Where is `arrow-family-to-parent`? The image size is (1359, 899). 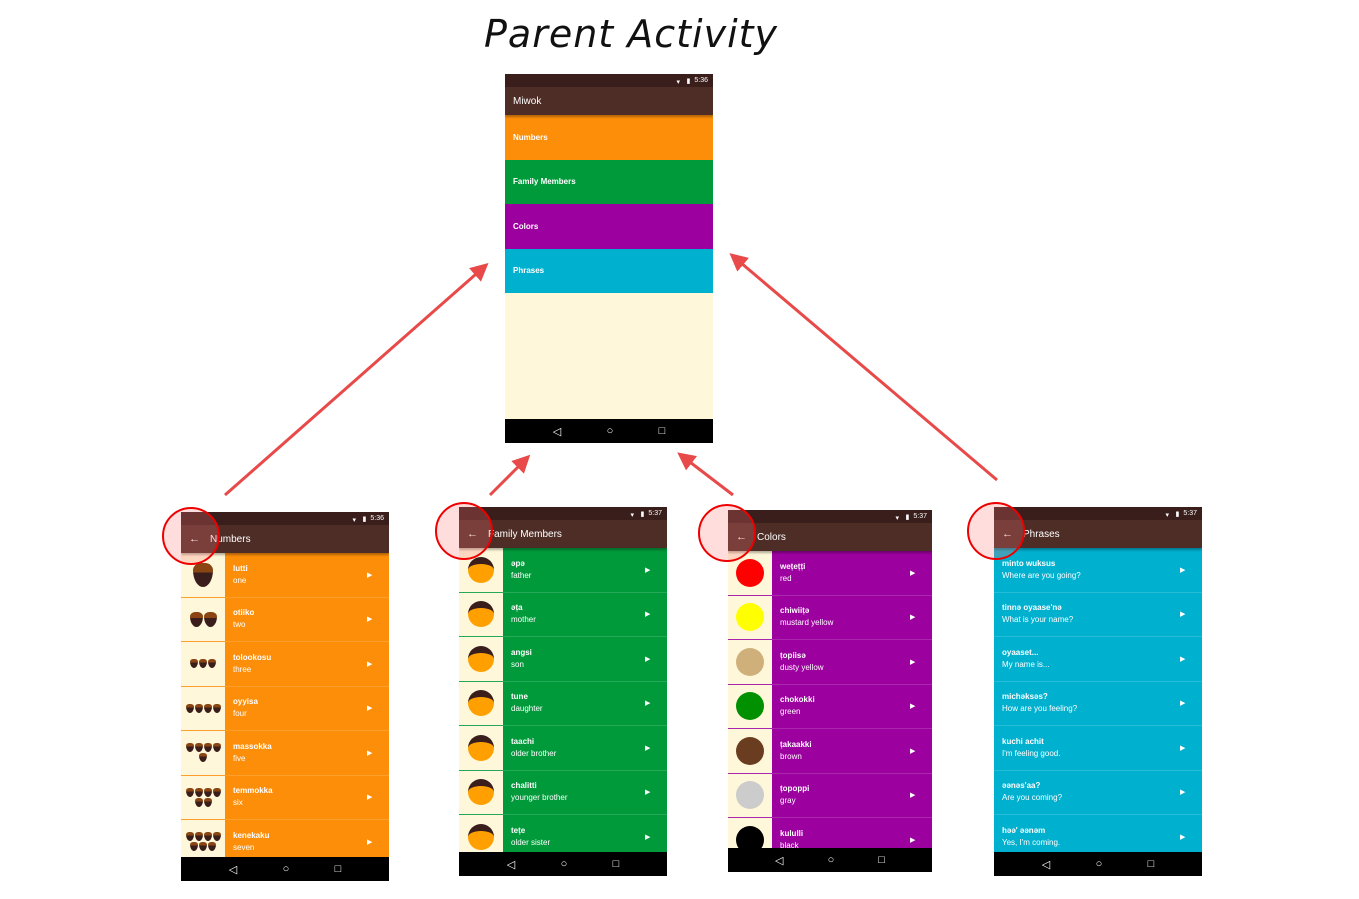 arrow-family-to-parent is located at coordinates (509, 475).